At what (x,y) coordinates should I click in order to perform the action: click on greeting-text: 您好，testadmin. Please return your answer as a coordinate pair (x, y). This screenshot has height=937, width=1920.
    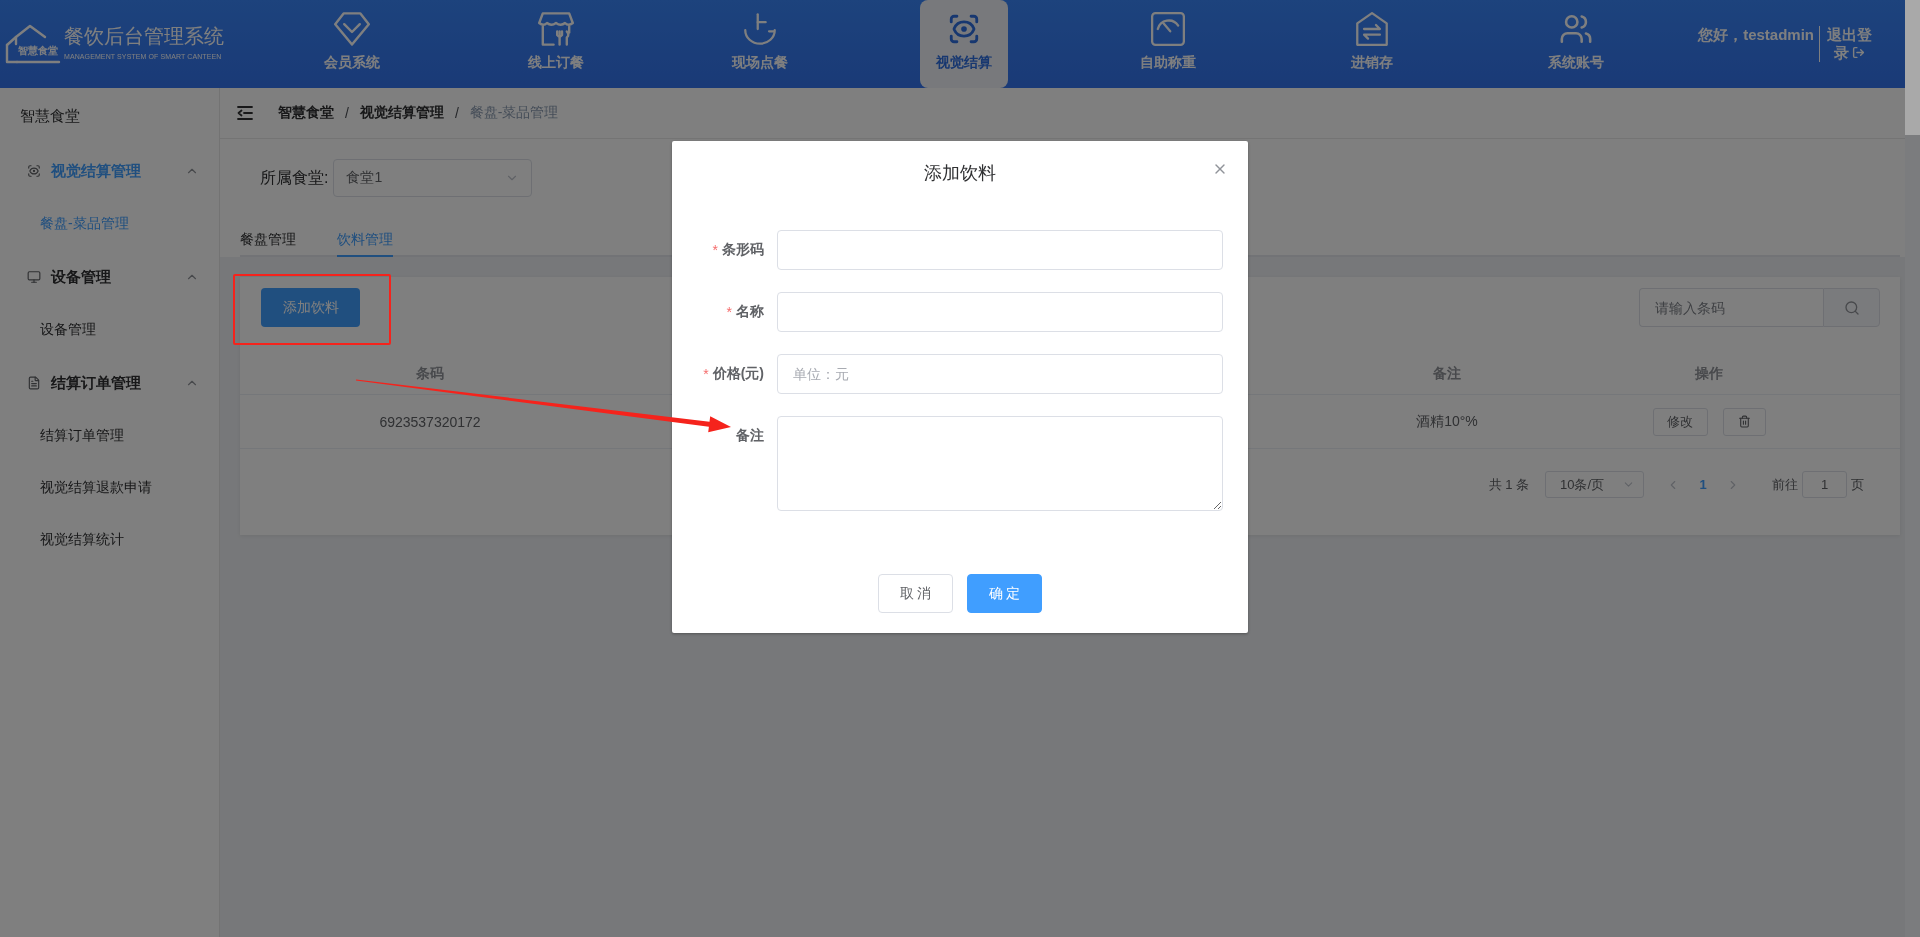
    Looking at the image, I should click on (1756, 35).